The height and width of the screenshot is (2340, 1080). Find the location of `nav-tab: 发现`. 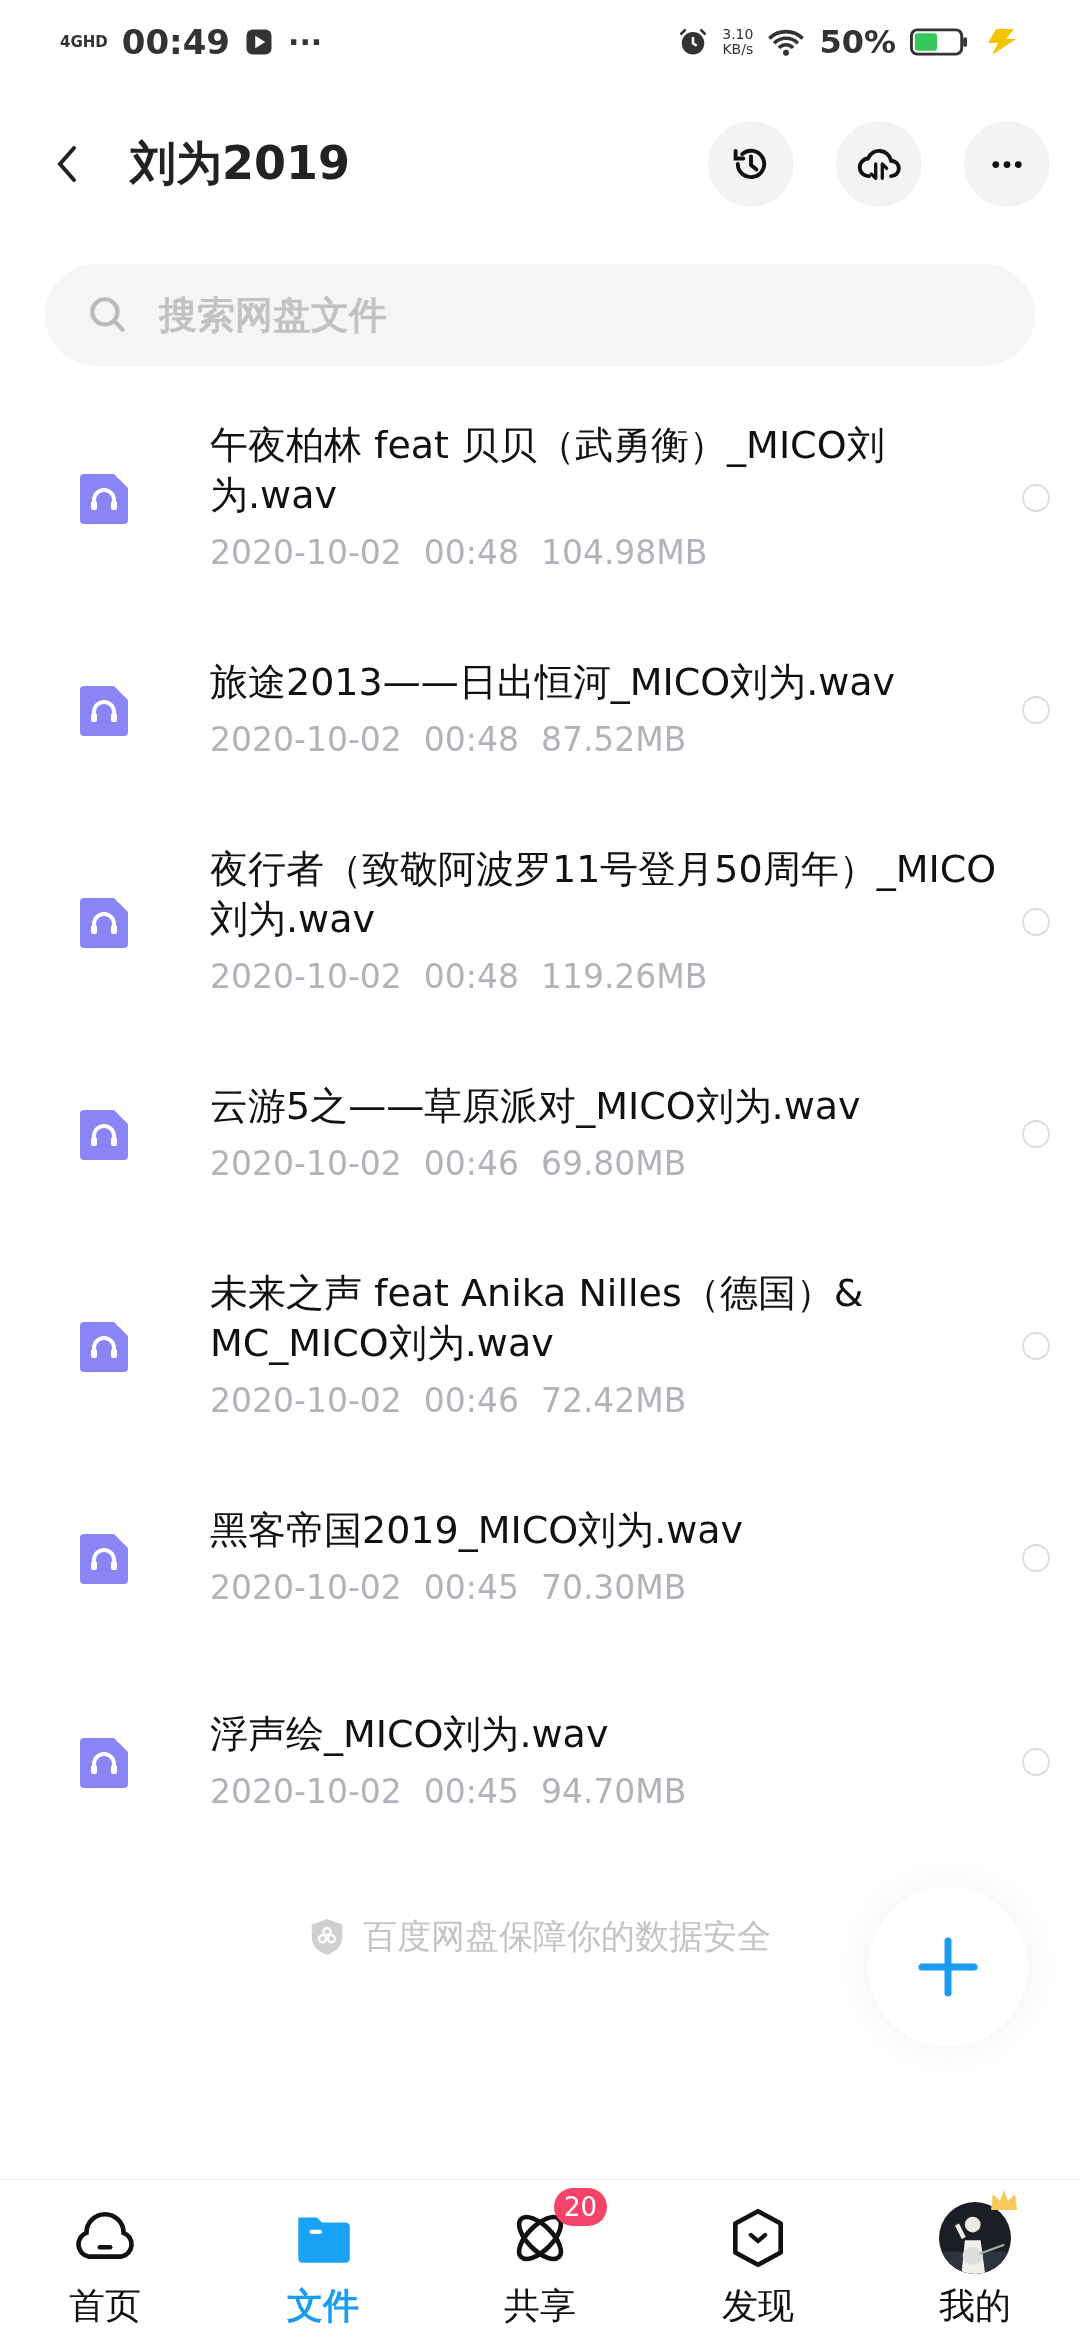

nav-tab: 发现 is located at coordinates (757, 2261).